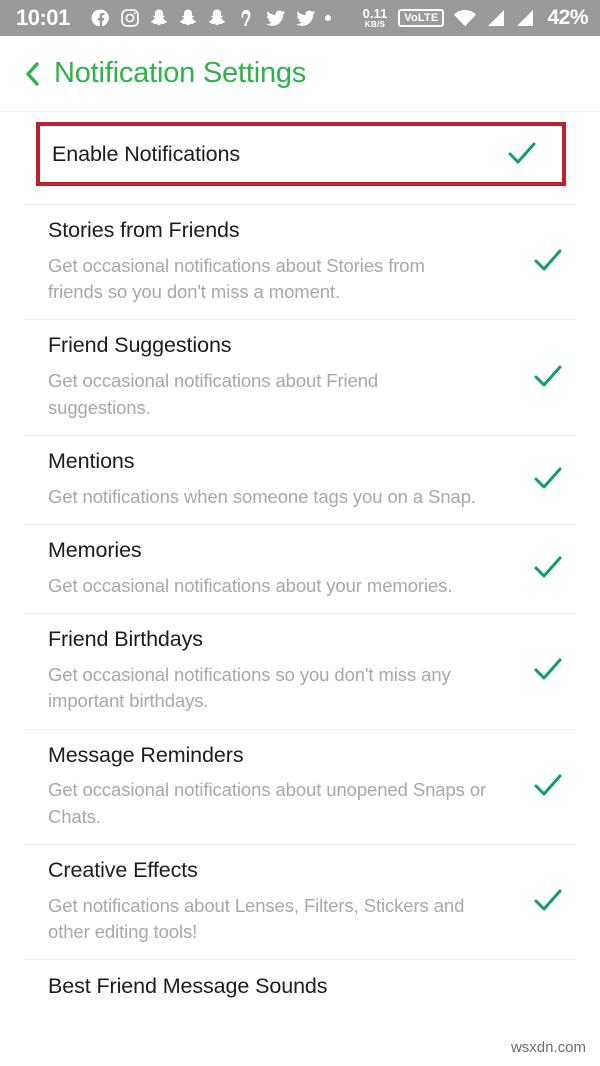 This screenshot has height=1066, width=600. Describe the element at coordinates (375, 17) in the screenshot. I see `network-speed-indicator: 0.11 KB/S` at that location.